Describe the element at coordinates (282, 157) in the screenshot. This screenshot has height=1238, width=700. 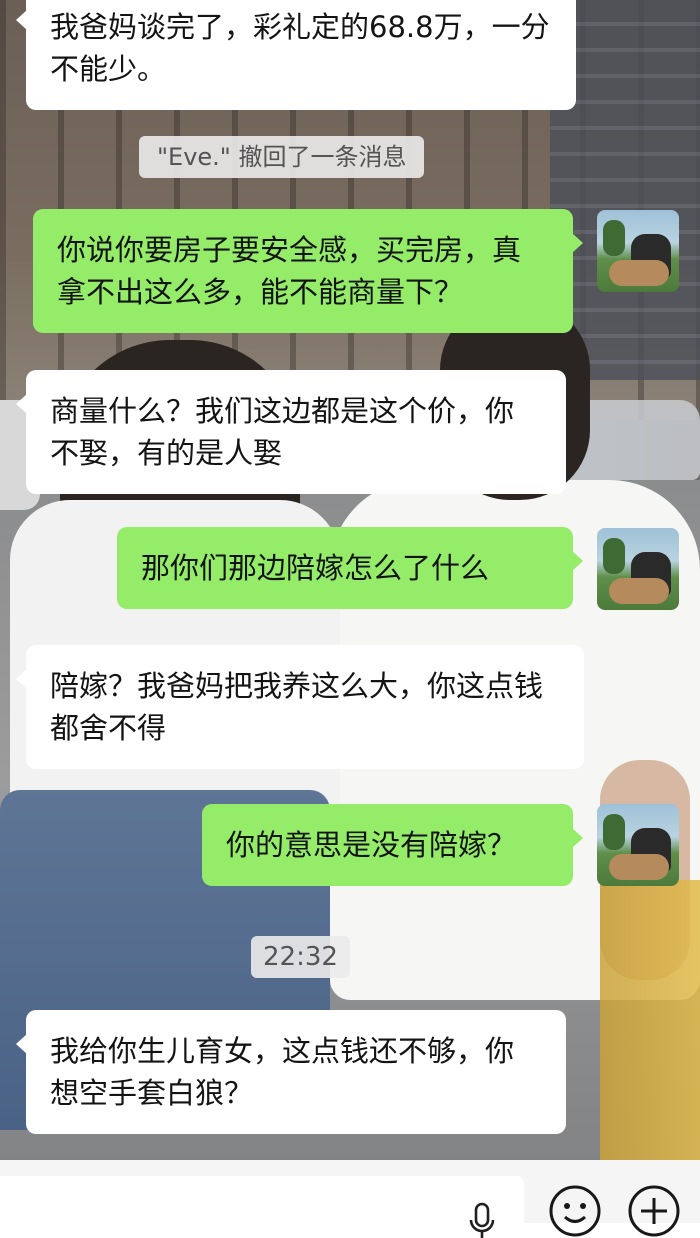
I see `recall-notice: "Eve." 撤回了一条消息` at that location.